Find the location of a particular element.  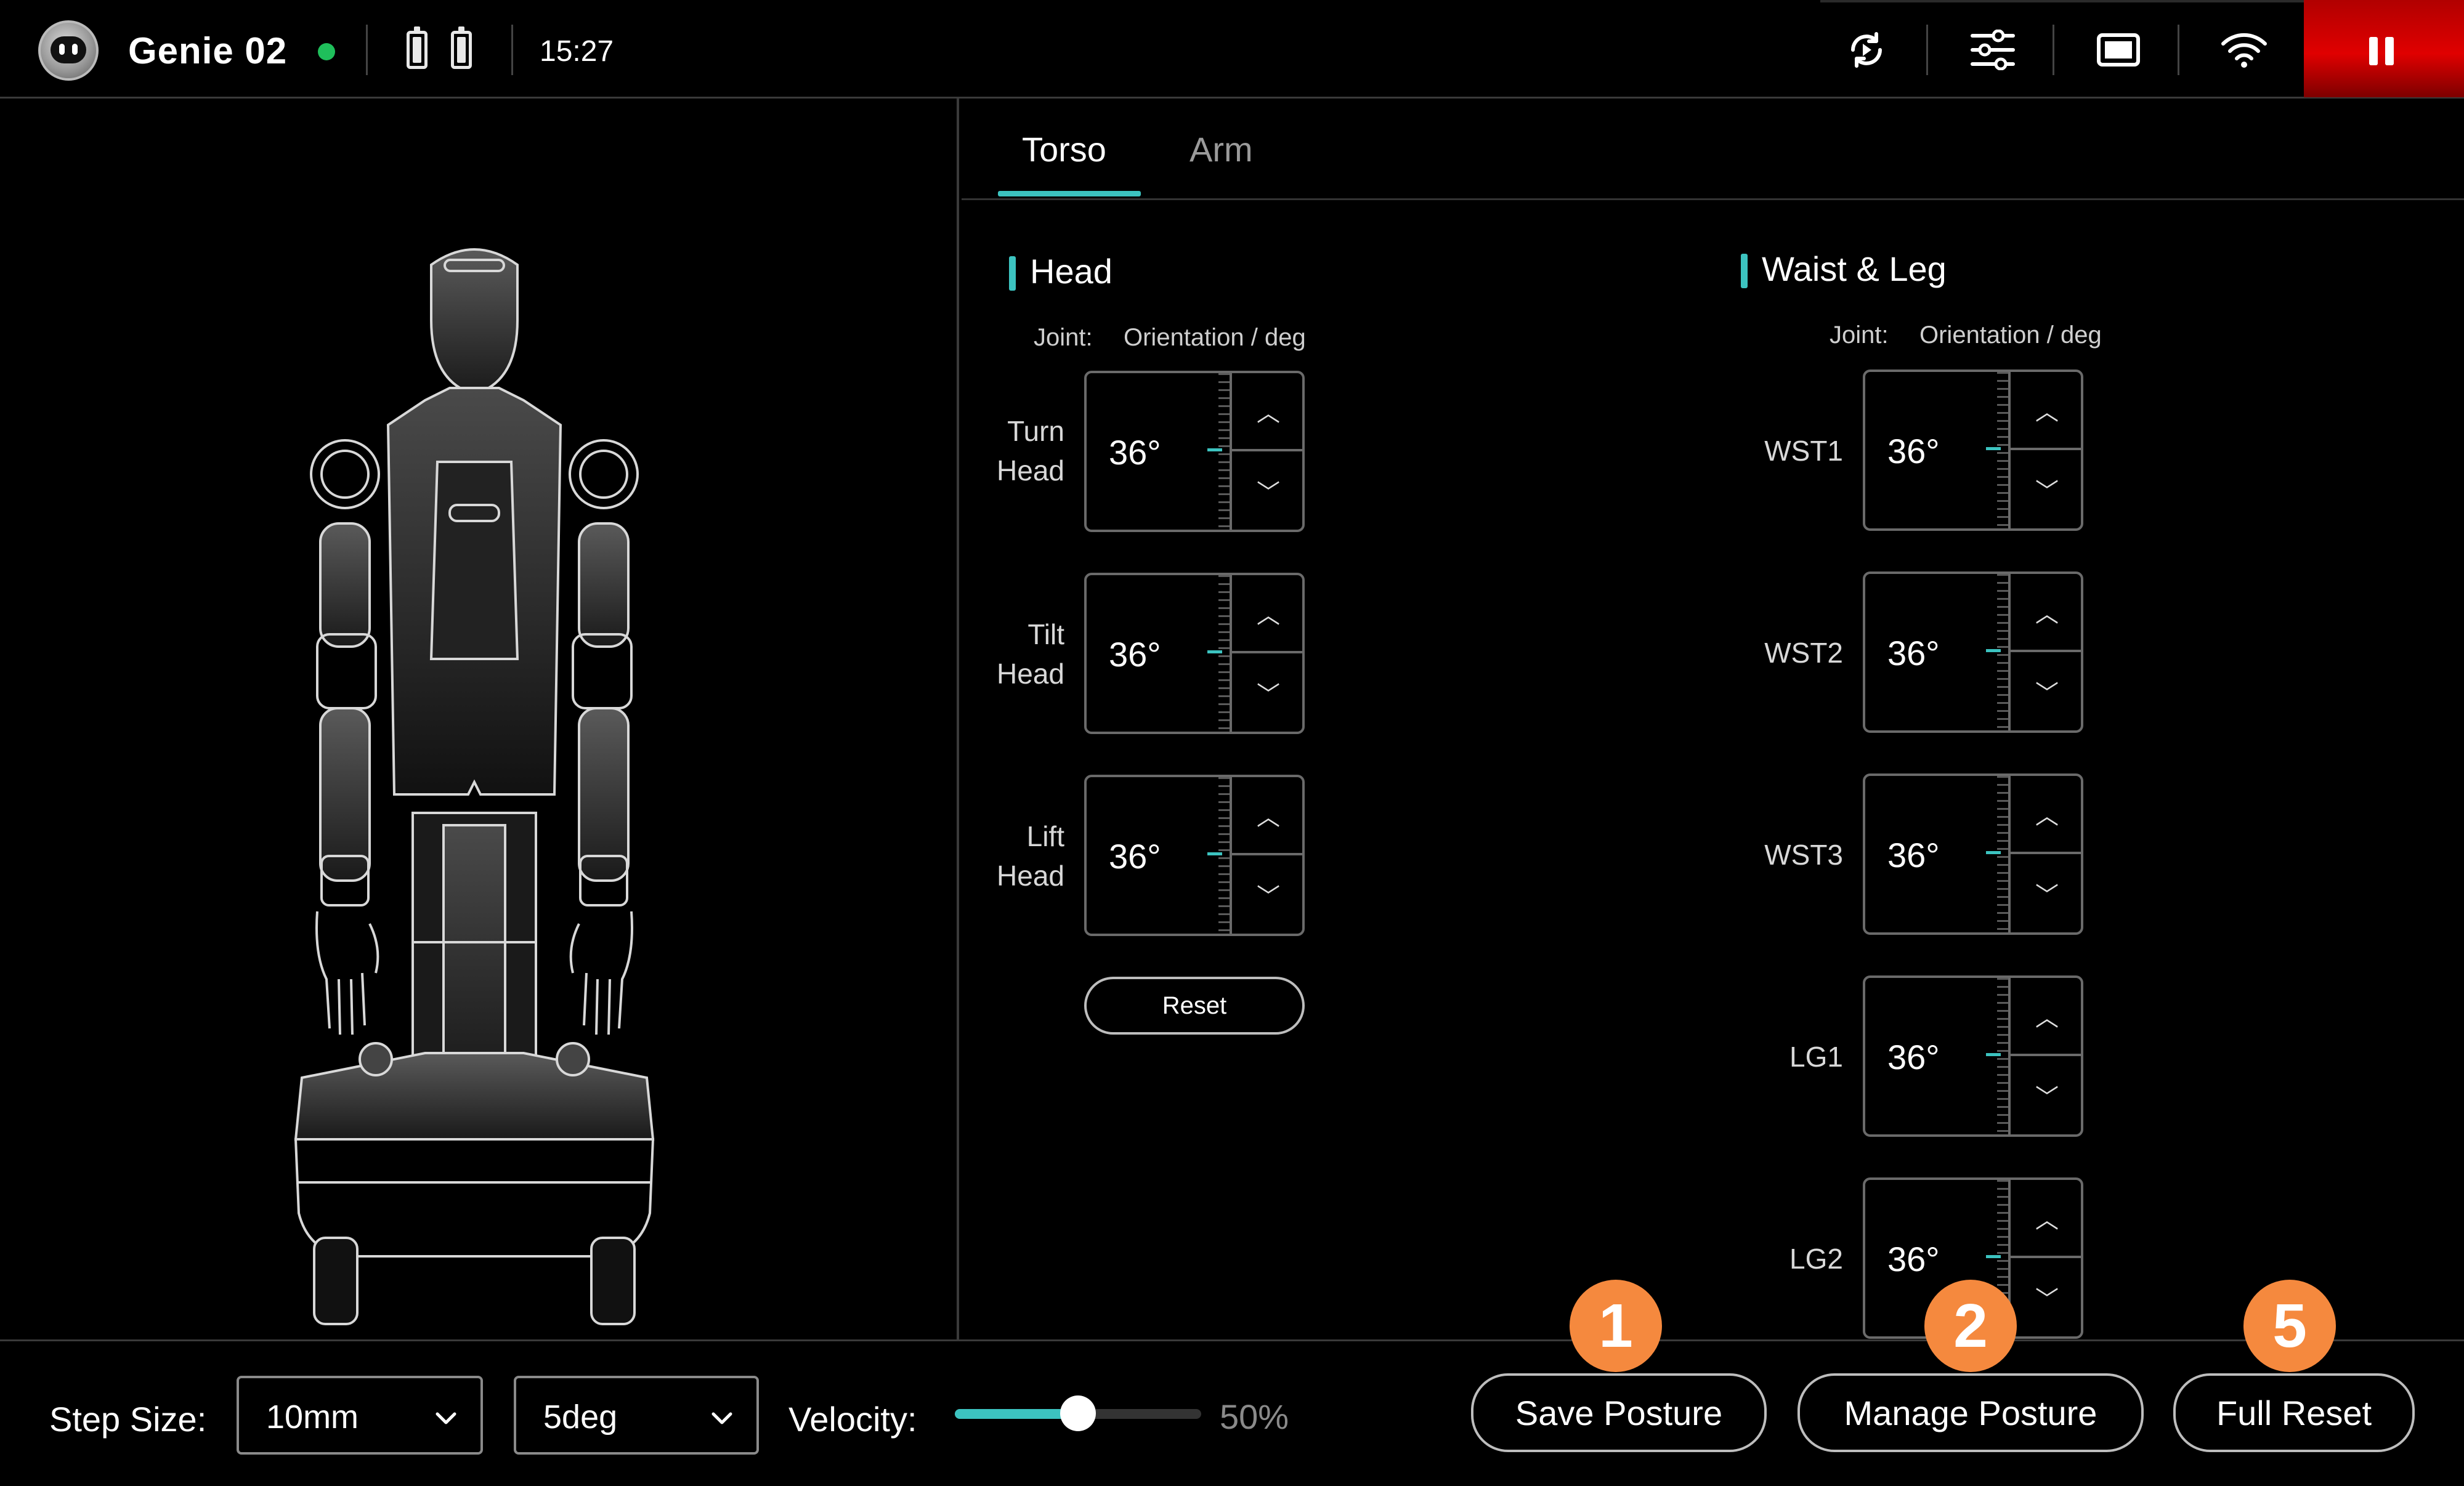

joint-label-wst3: WST3 is located at coordinates (1803, 855).